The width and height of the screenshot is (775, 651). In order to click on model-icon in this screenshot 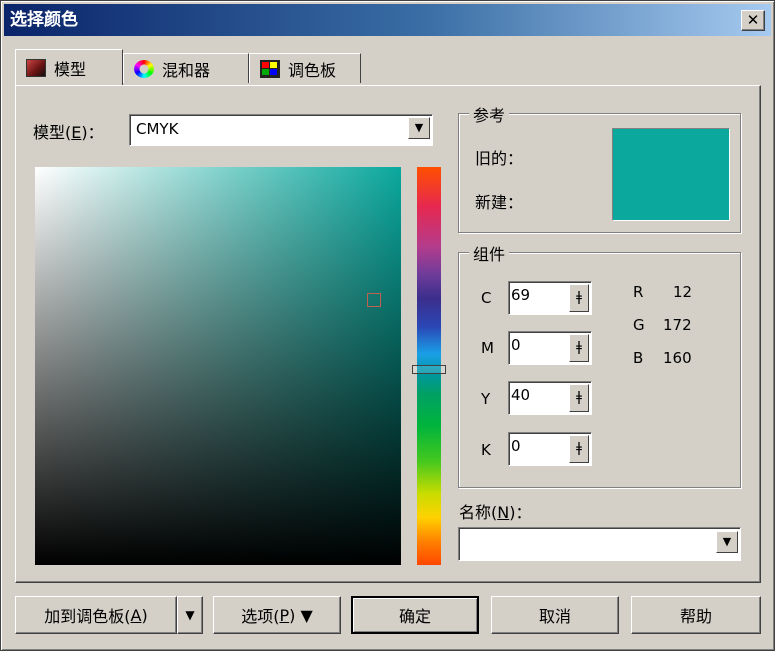, I will do `click(36, 67)`.